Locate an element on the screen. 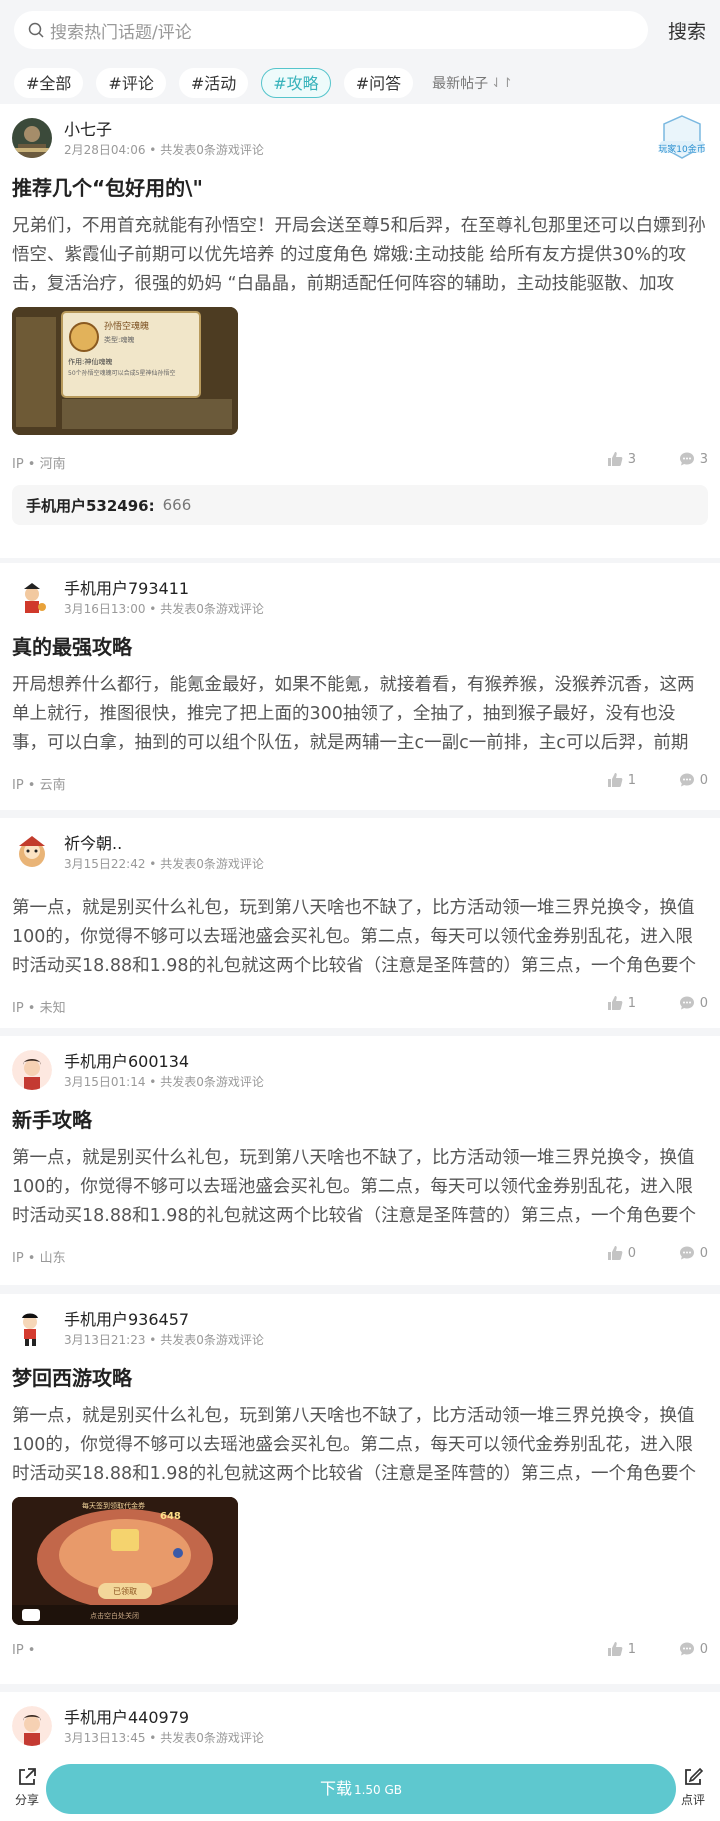 This screenshot has width=720, height=1821. post-header: 手机用户600134 3月15日01:14 • 共发表0条游戏评论 is located at coordinates (360, 1068).